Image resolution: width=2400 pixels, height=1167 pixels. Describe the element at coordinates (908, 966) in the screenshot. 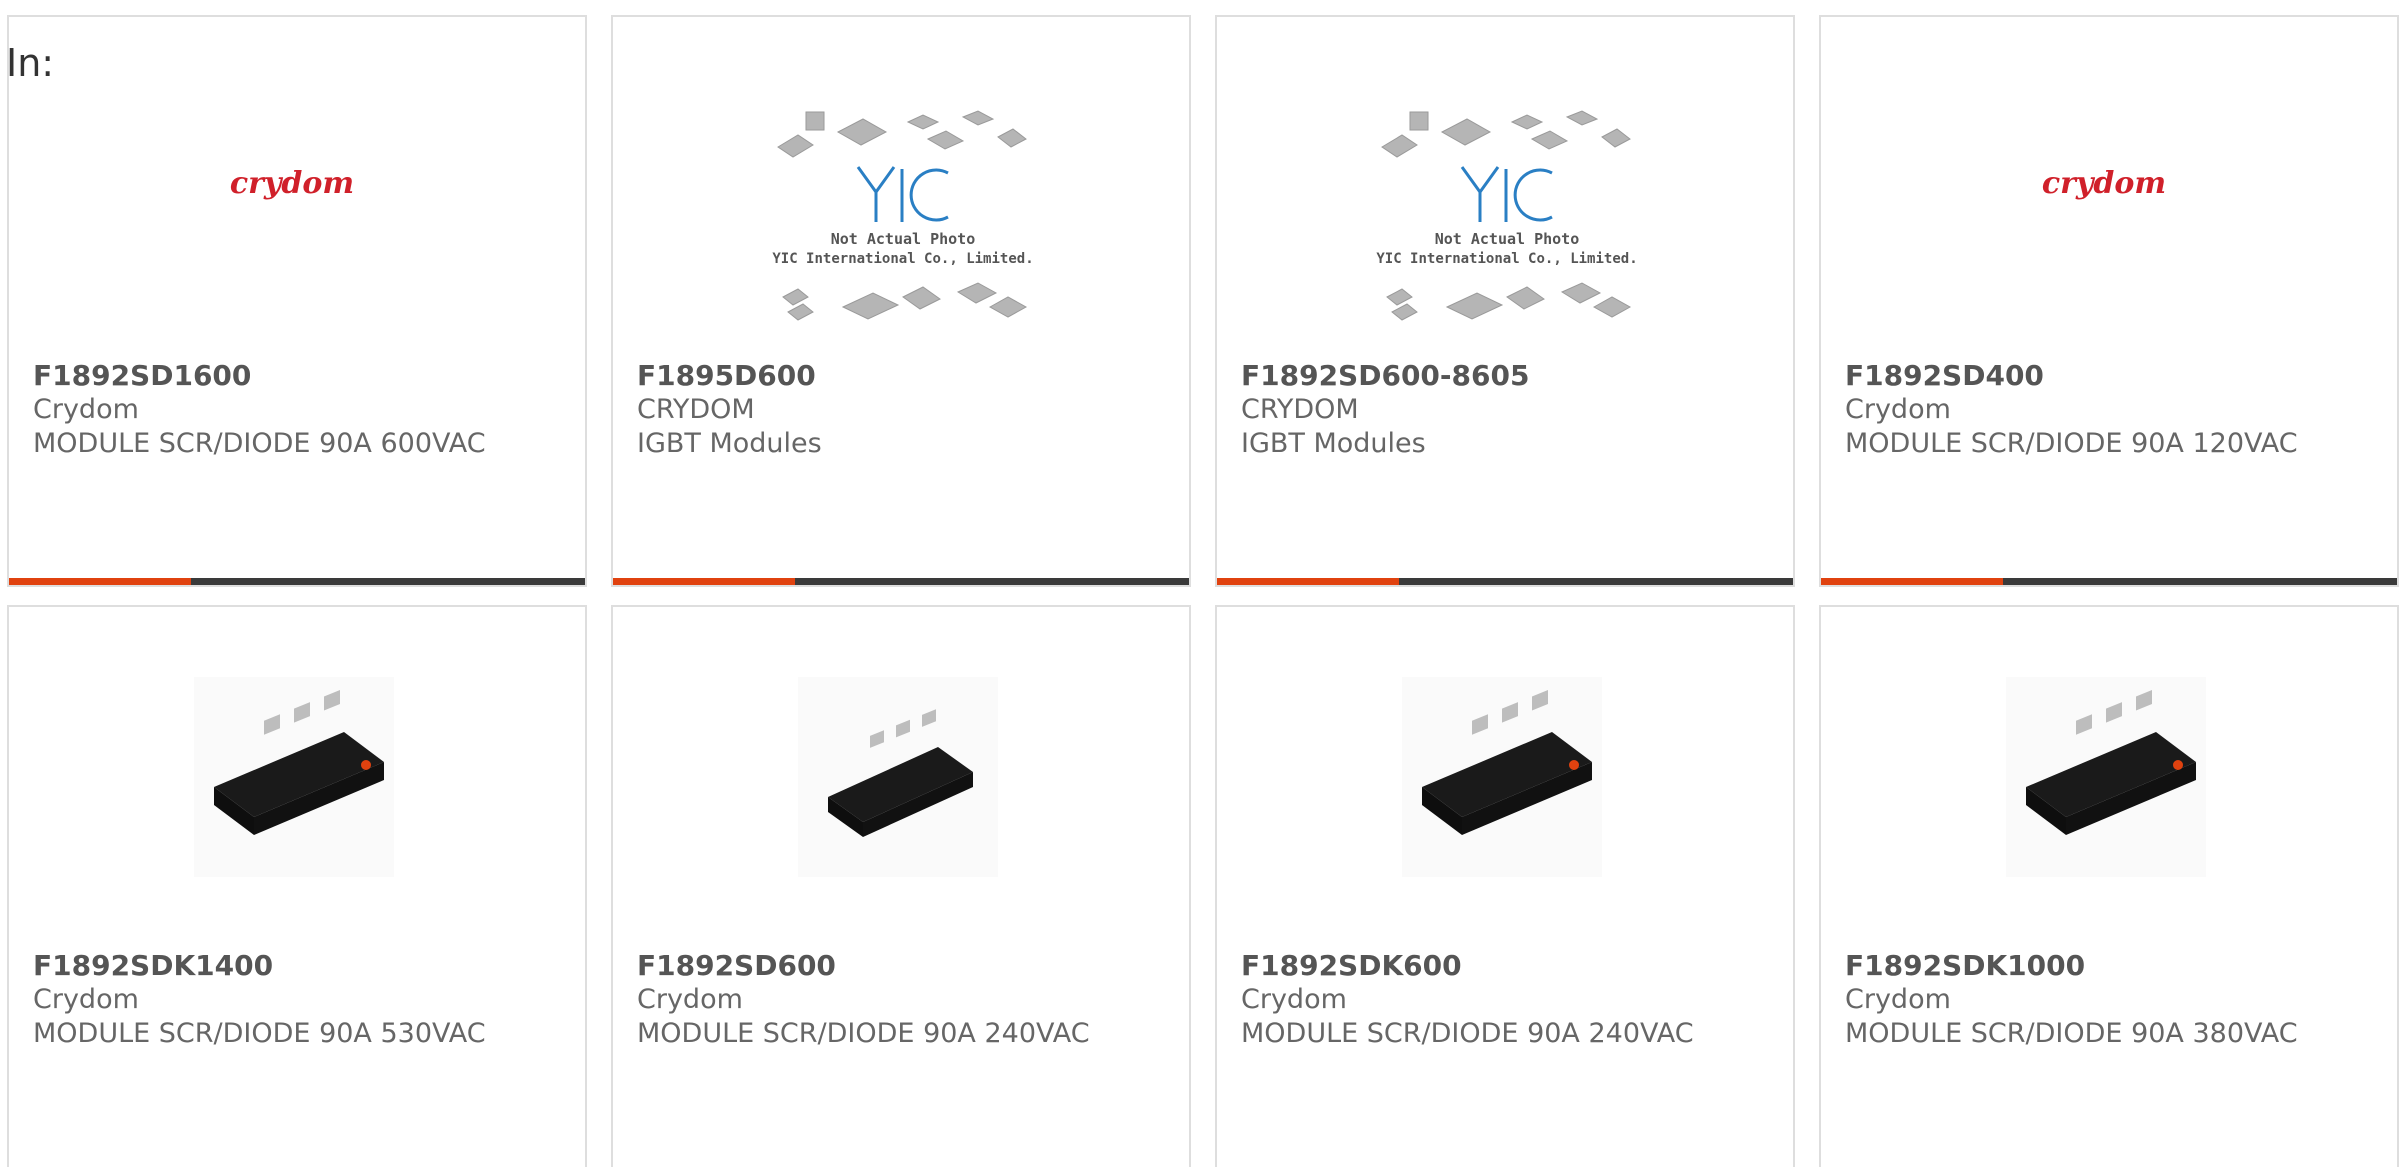

I see `part-number-link: F1892SD600` at that location.